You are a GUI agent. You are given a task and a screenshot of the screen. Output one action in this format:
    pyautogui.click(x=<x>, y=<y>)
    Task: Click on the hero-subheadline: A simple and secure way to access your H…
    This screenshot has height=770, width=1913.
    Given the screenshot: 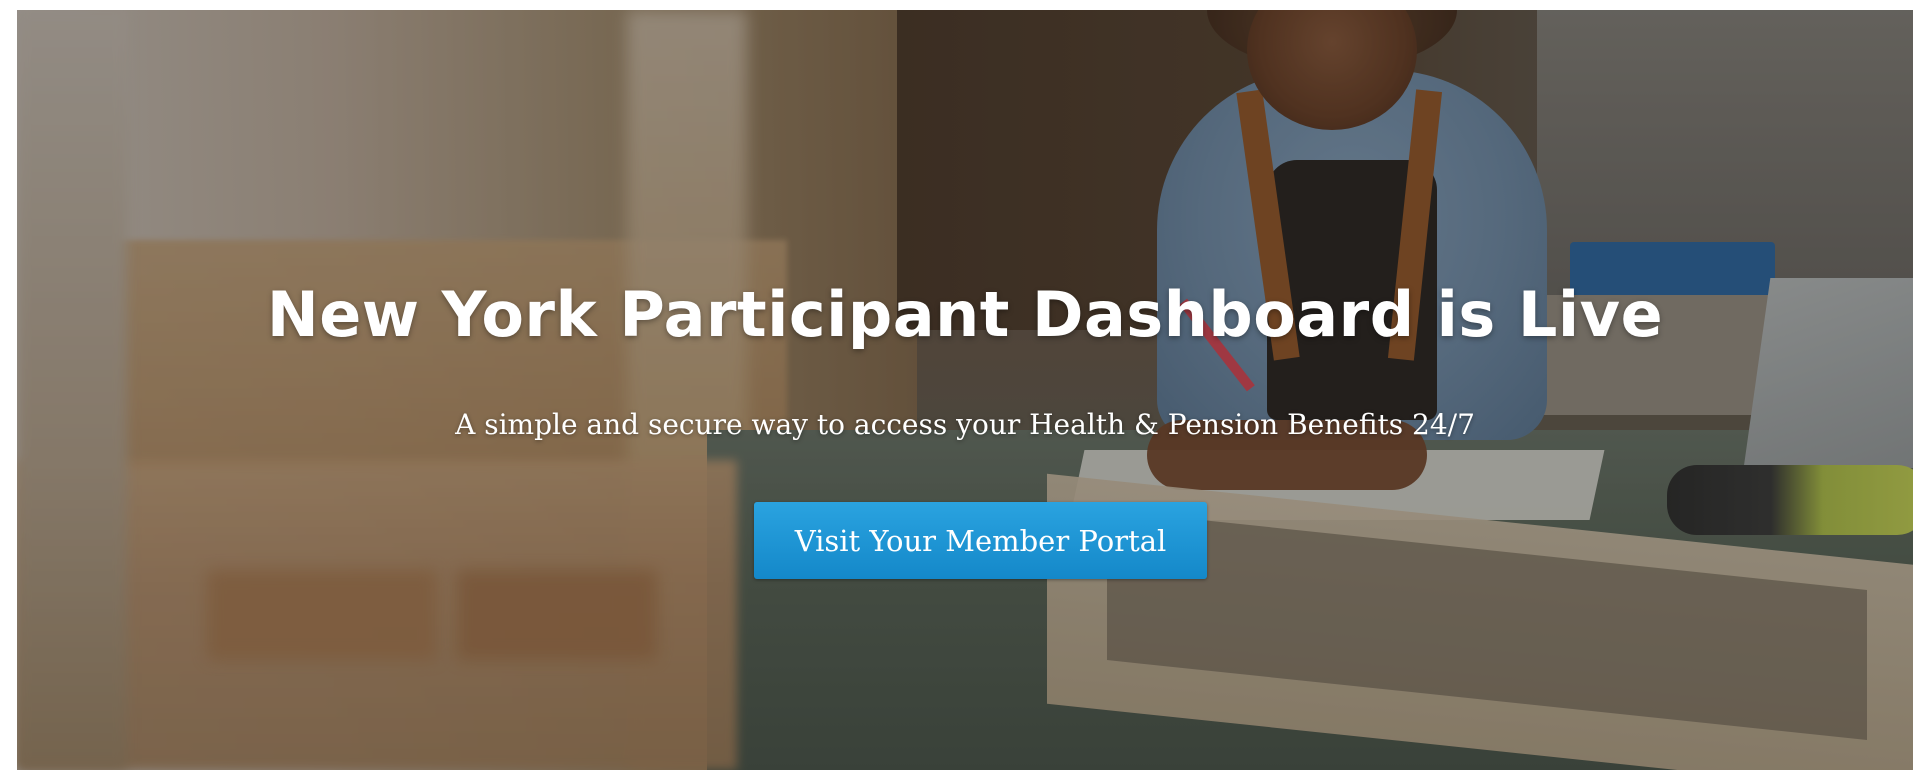 What is the action you would take?
    pyautogui.click(x=965, y=424)
    